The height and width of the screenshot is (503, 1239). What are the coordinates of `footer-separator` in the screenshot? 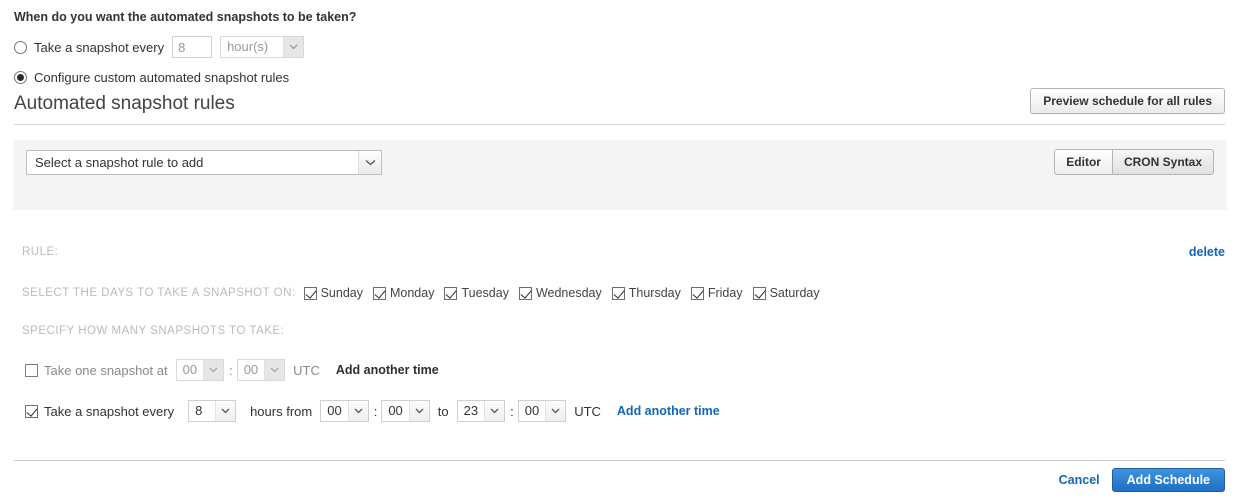 It's located at (619, 460).